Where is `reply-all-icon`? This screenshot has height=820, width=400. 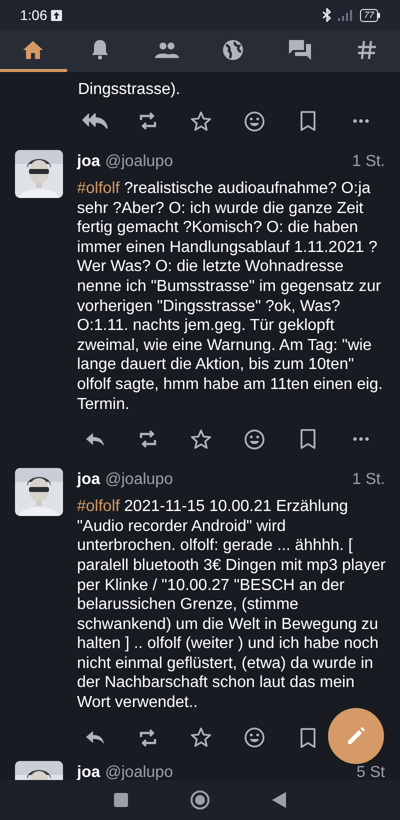
reply-all-icon is located at coordinates (95, 121).